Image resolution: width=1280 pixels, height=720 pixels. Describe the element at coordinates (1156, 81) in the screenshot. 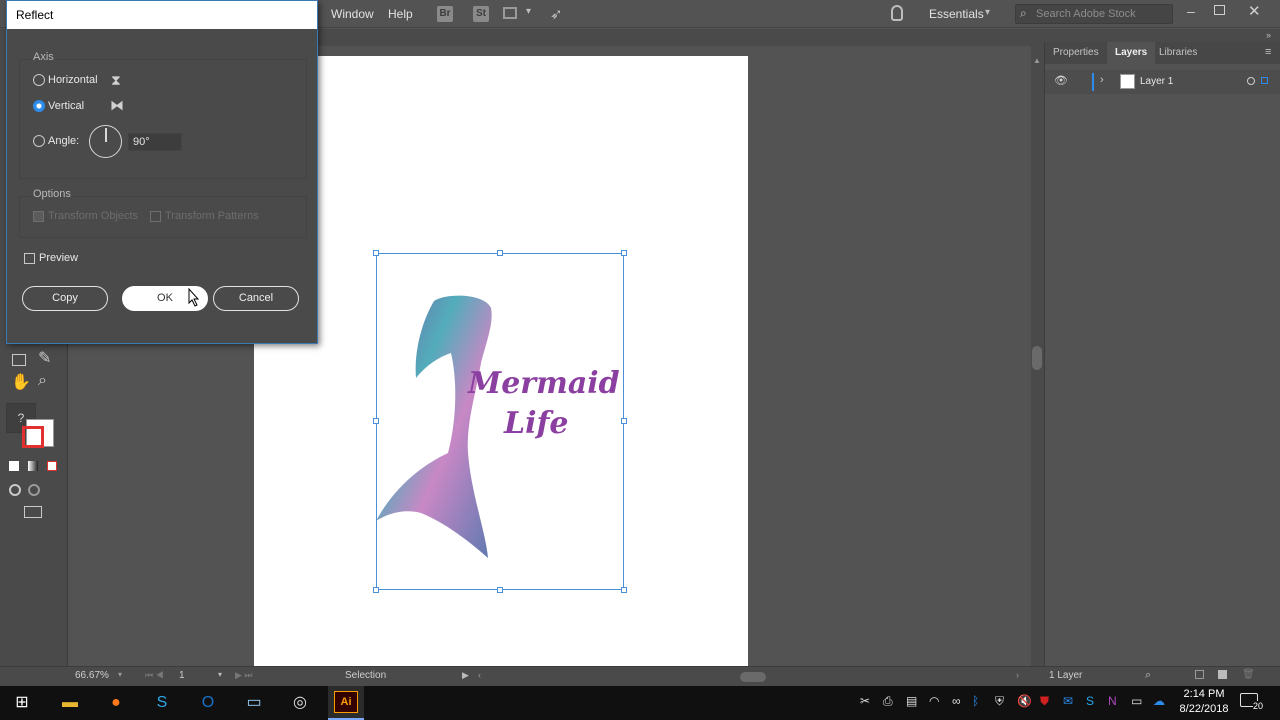

I see `layer-name: Layer 1` at that location.